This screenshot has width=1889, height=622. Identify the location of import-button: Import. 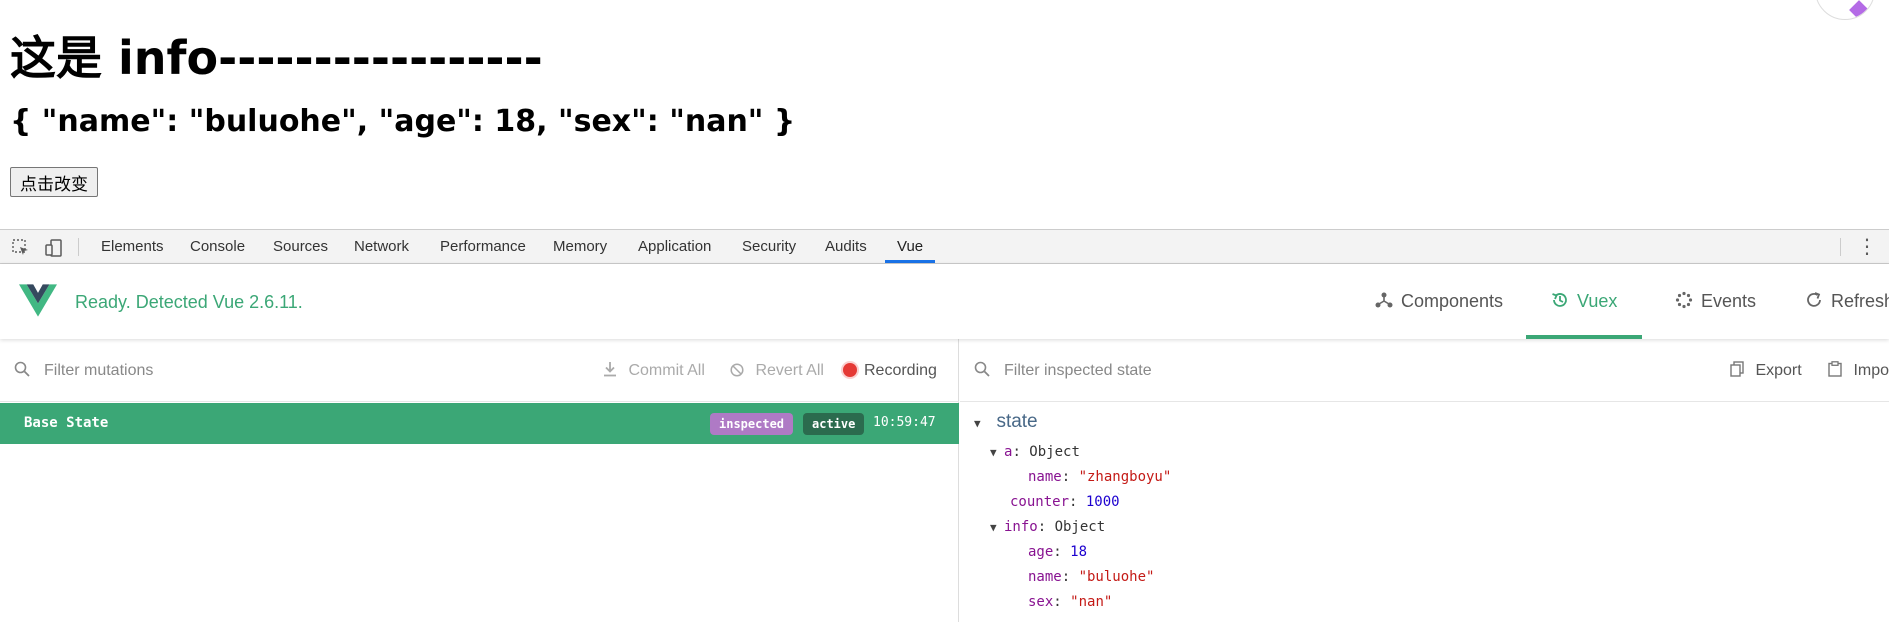
(1858, 371).